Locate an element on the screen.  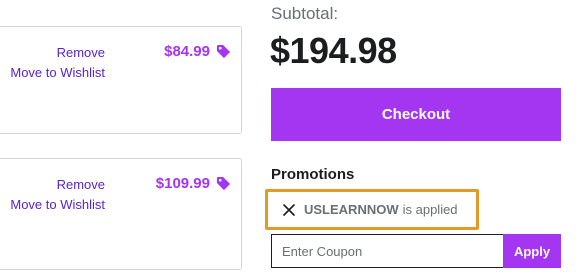
item-price: $84.99 is located at coordinates (197, 51).